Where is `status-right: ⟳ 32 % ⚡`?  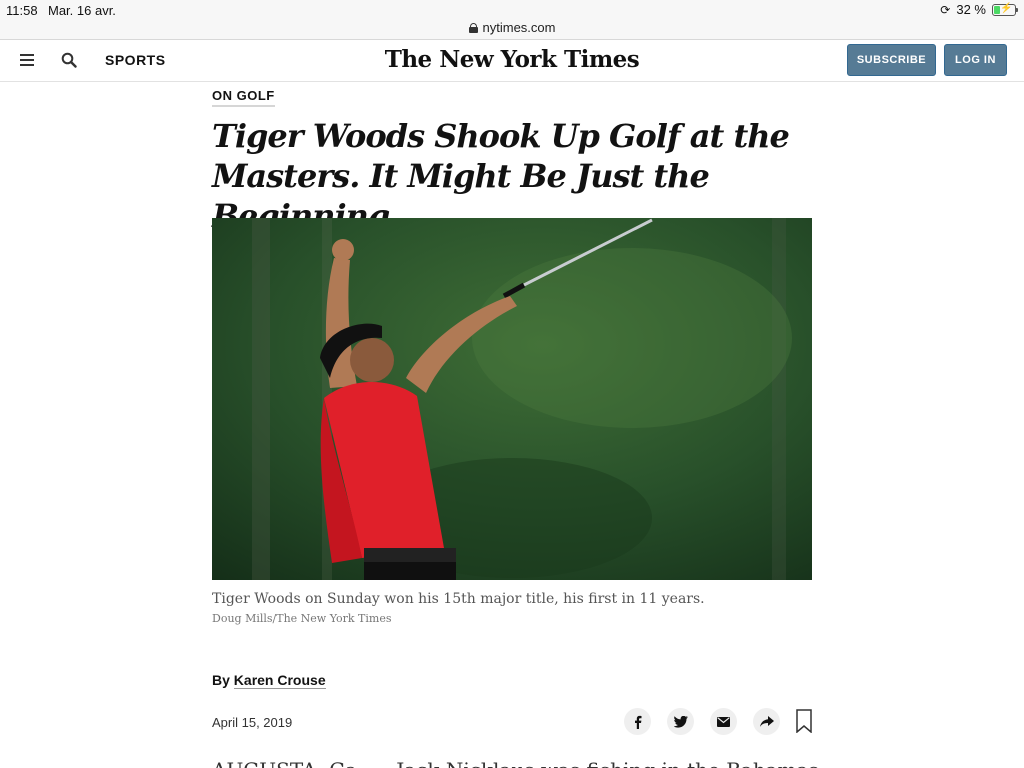
status-right: ⟳ 32 % ⚡ is located at coordinates (979, 9).